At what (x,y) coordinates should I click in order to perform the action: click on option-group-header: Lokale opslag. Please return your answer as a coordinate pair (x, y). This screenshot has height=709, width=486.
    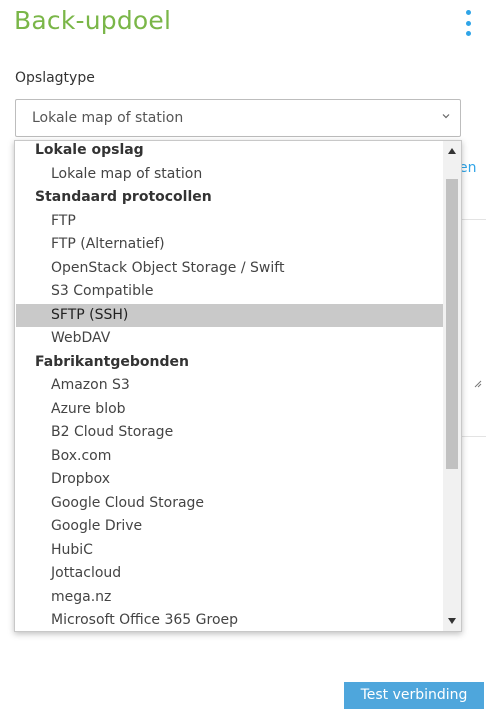
    Looking at the image, I should click on (89, 150).